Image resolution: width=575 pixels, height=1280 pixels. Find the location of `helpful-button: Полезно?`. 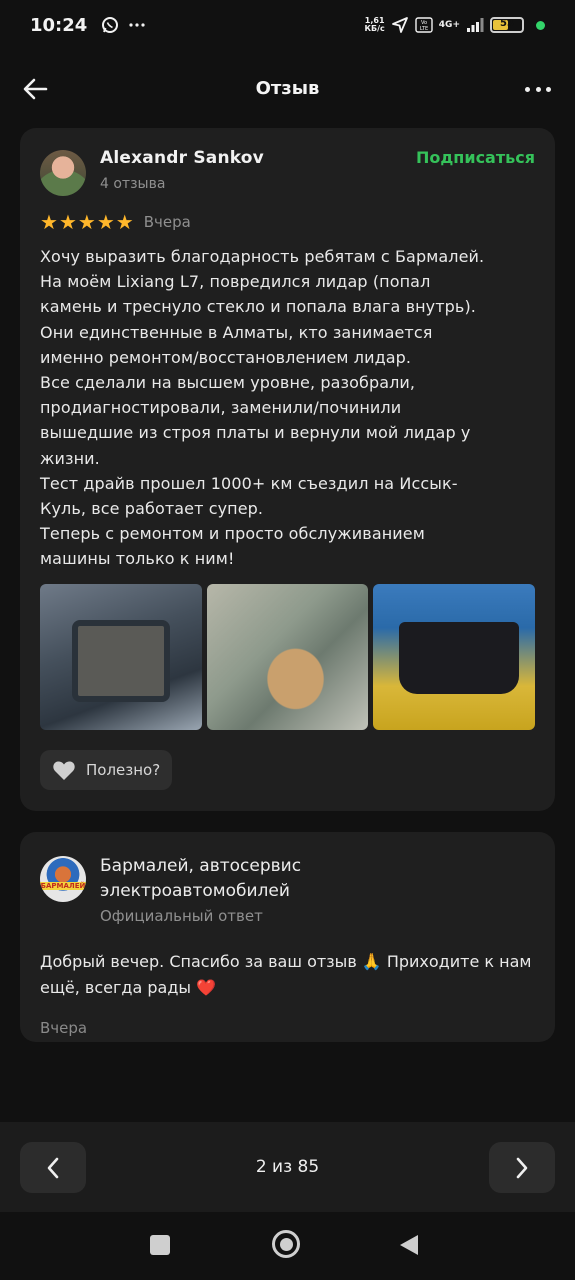

helpful-button: Полезно? is located at coordinates (106, 769).